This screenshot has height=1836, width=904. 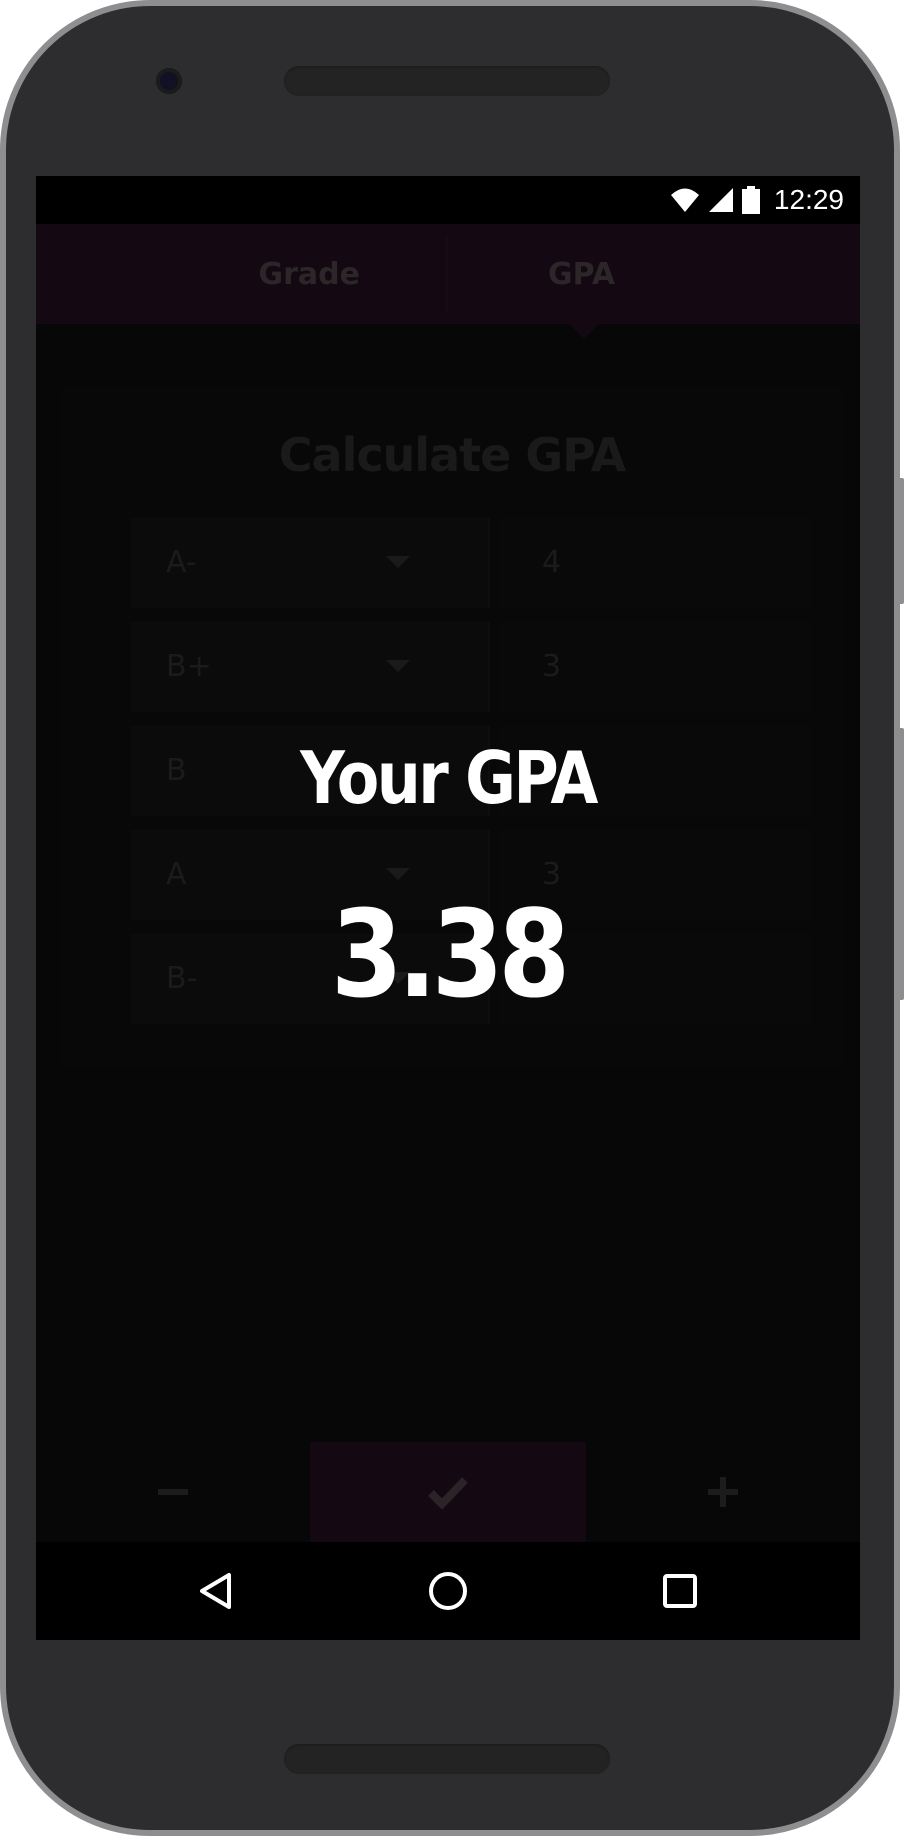 I want to click on navigation-bar, so click(x=448, y=1591).